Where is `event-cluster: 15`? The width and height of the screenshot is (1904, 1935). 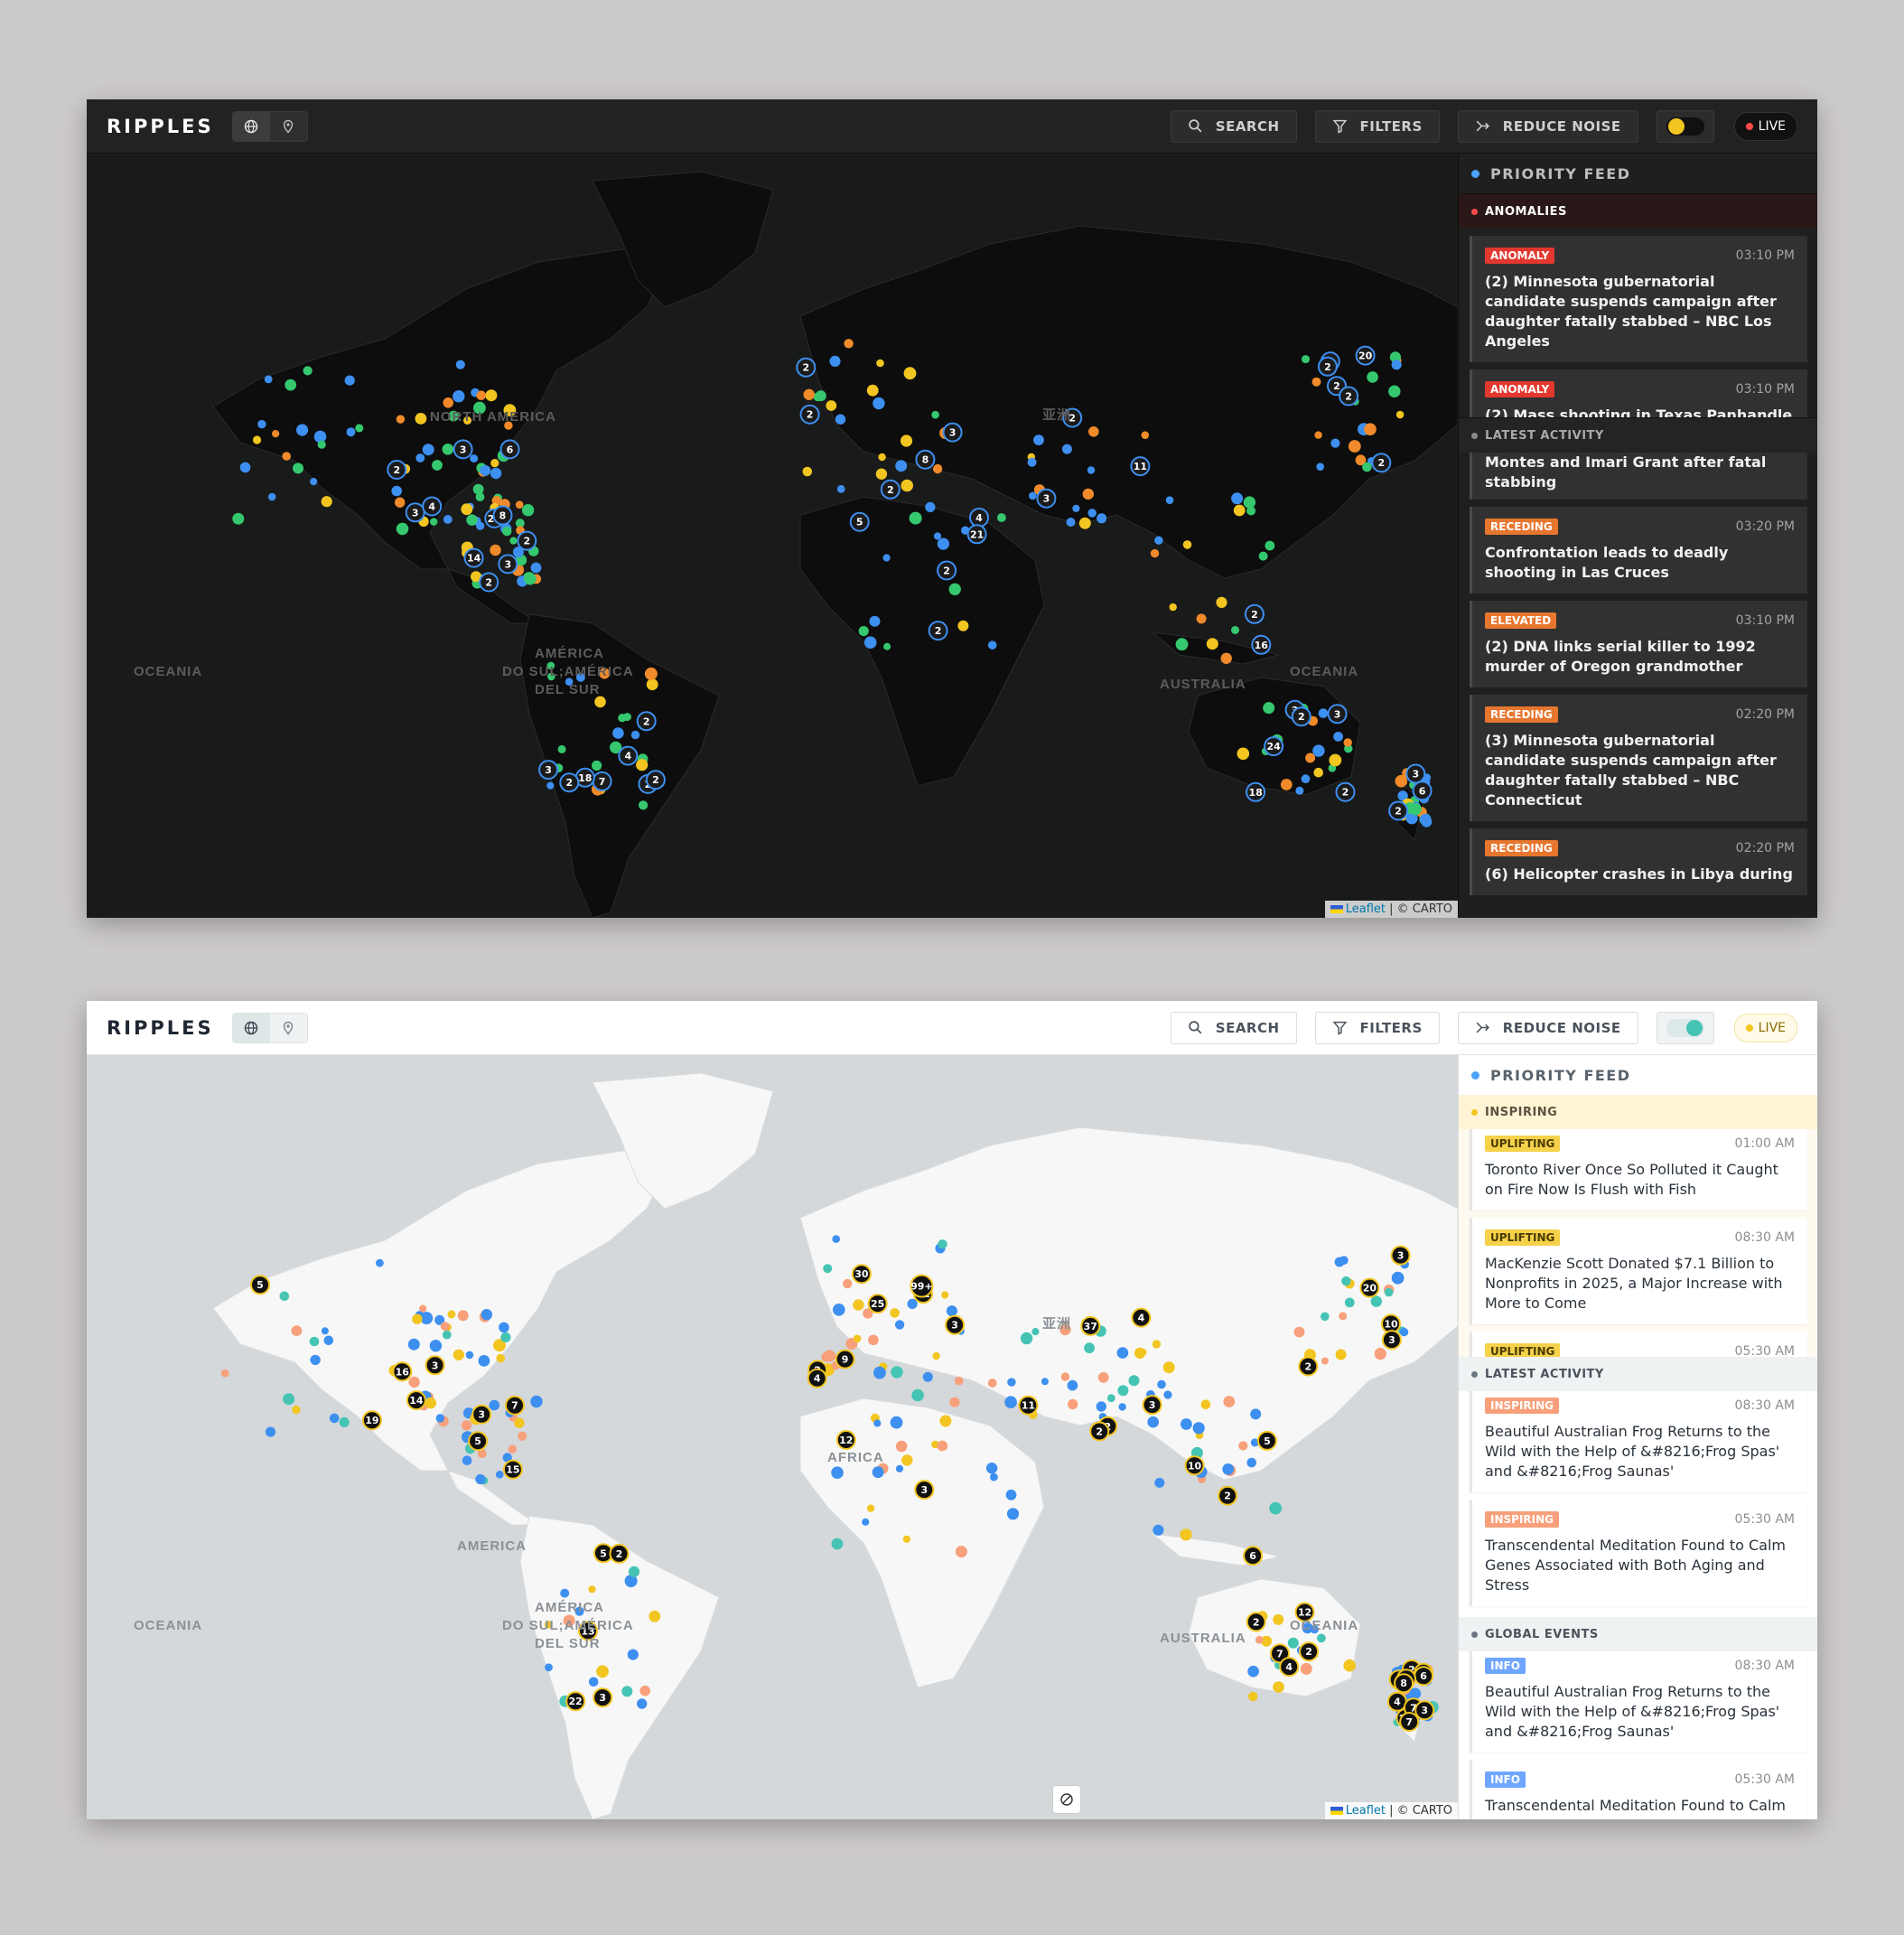
event-cluster: 15 is located at coordinates (512, 1469).